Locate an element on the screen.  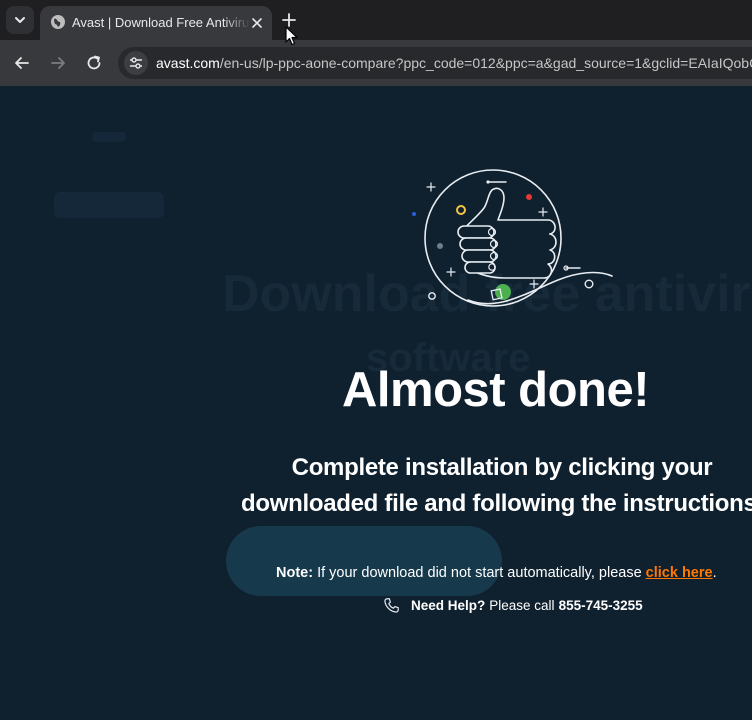
support-phone-number: 855-745-3255 is located at coordinates (601, 605).